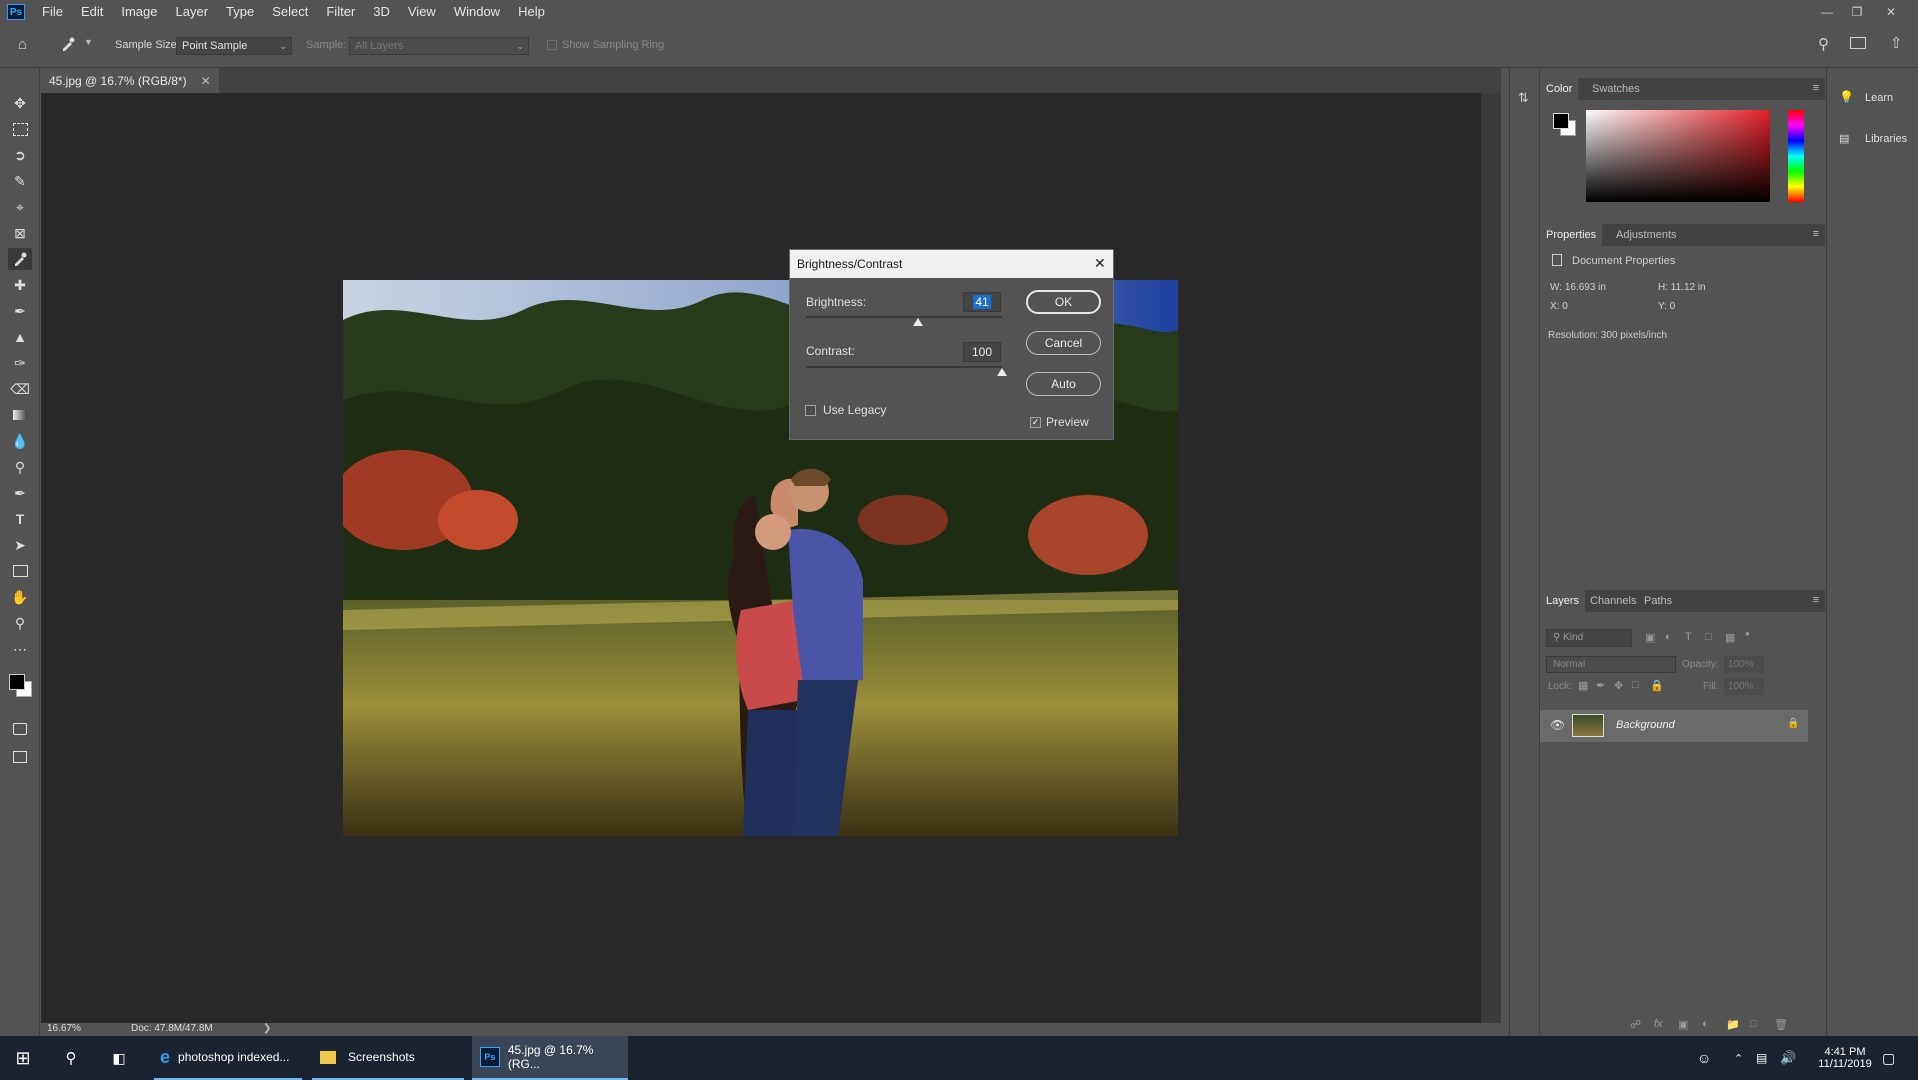 The image size is (1918, 1080). I want to click on lock-artboard-icon: □, so click(1635, 685).